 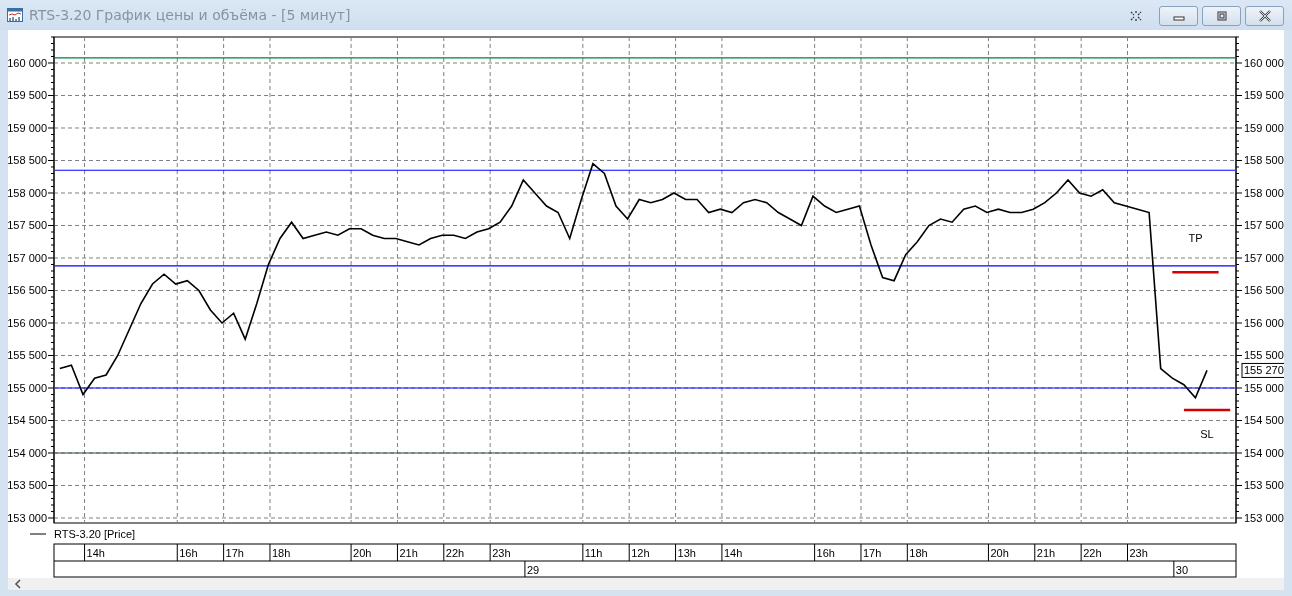 What do you see at coordinates (1135, 16) in the screenshot?
I see `dashed-cross-icon` at bounding box center [1135, 16].